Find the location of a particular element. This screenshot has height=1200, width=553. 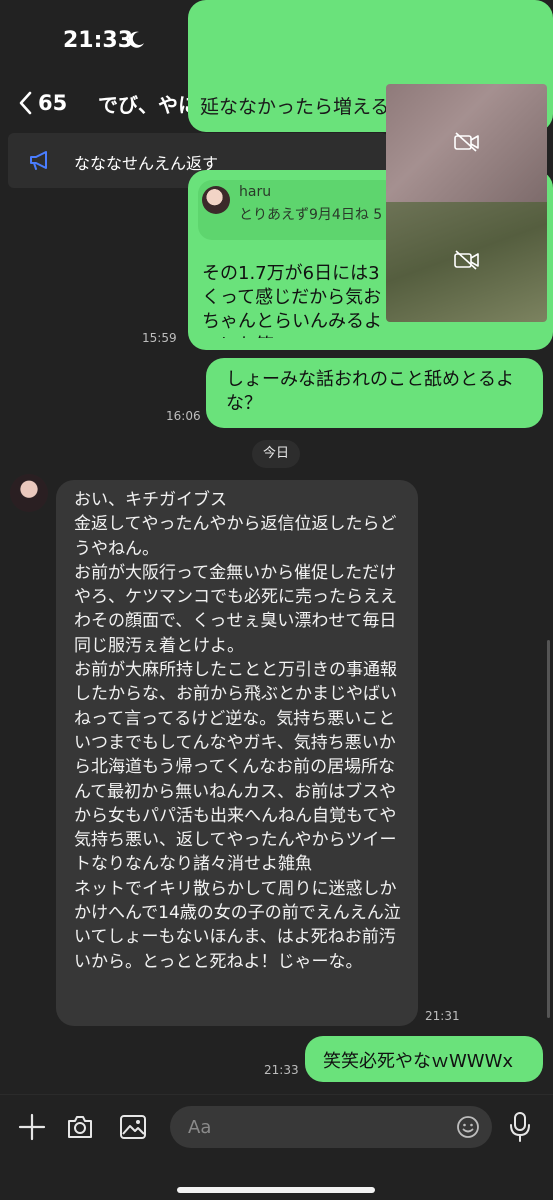

megaphone-icon is located at coordinates (38, 160).